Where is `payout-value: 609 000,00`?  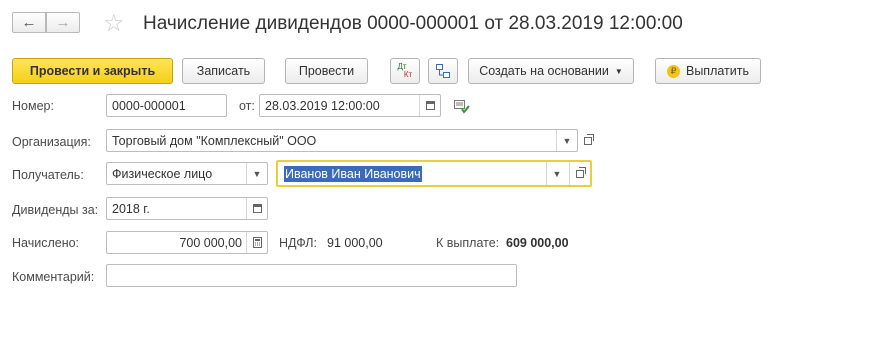 payout-value: 609 000,00 is located at coordinates (537, 243).